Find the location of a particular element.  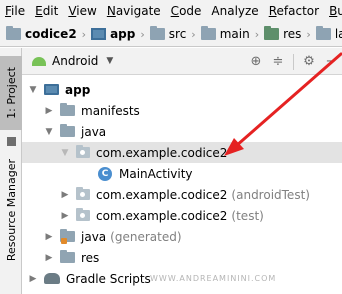

breadcrumb-res-label: res is located at coordinates (292, 34).